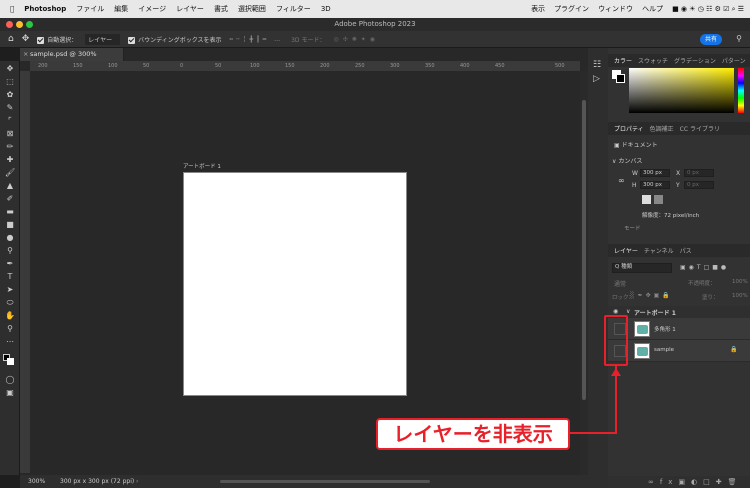 This screenshot has width=750, height=488. I want to click on tab-patterns: パターン, so click(734, 60).